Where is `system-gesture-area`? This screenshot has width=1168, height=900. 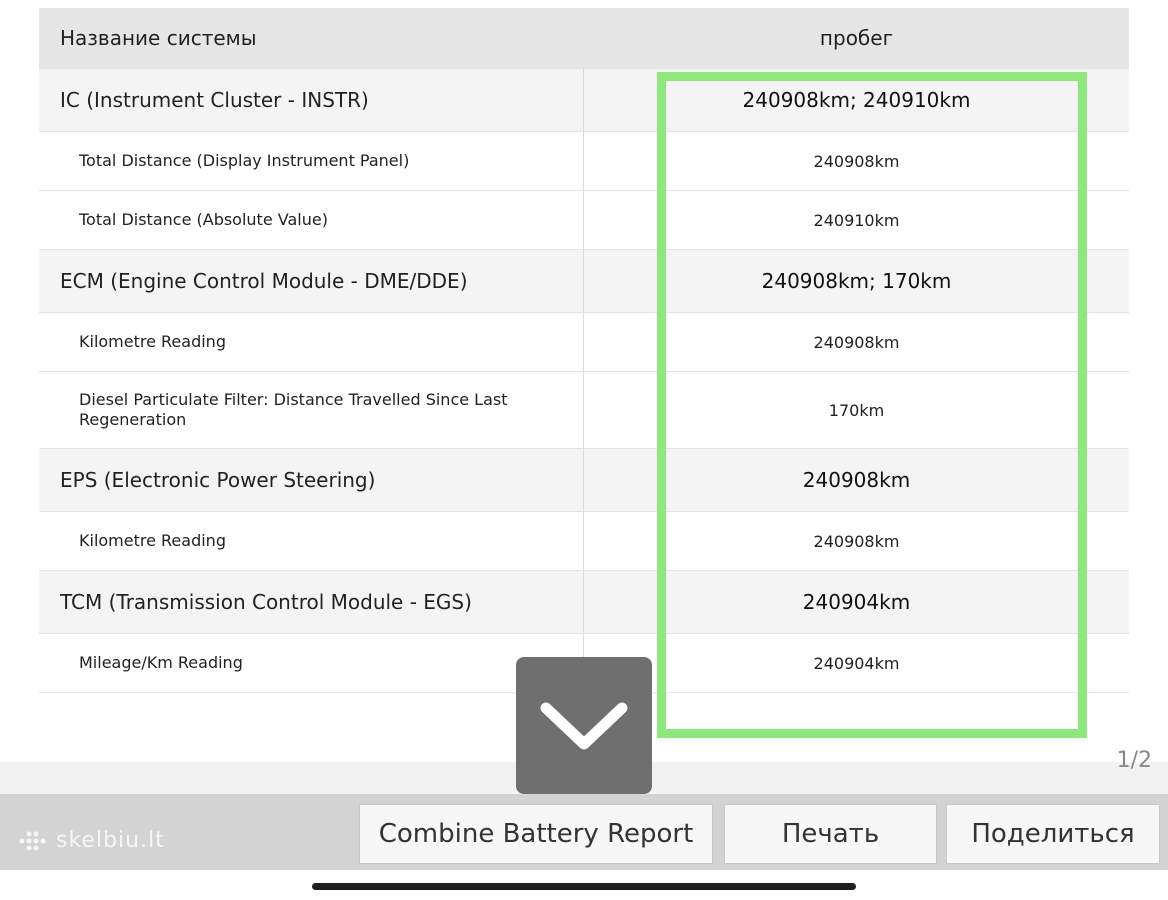 system-gesture-area is located at coordinates (584, 885).